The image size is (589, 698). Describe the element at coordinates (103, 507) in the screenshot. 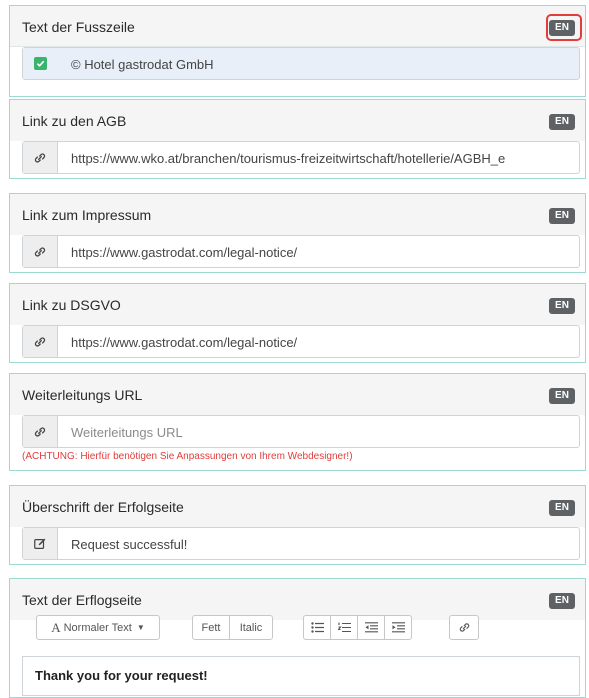

I see `panel-title: Überschrift der Erfolgseite` at that location.